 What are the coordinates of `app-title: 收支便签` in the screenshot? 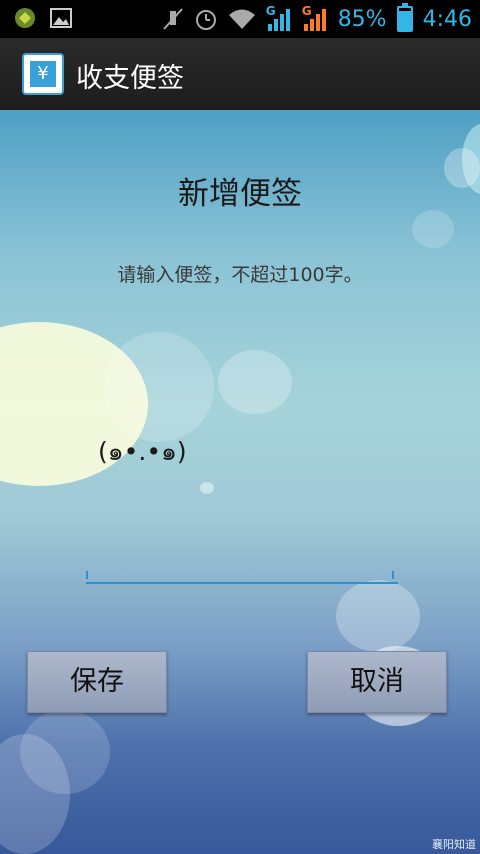 It's located at (130, 78).